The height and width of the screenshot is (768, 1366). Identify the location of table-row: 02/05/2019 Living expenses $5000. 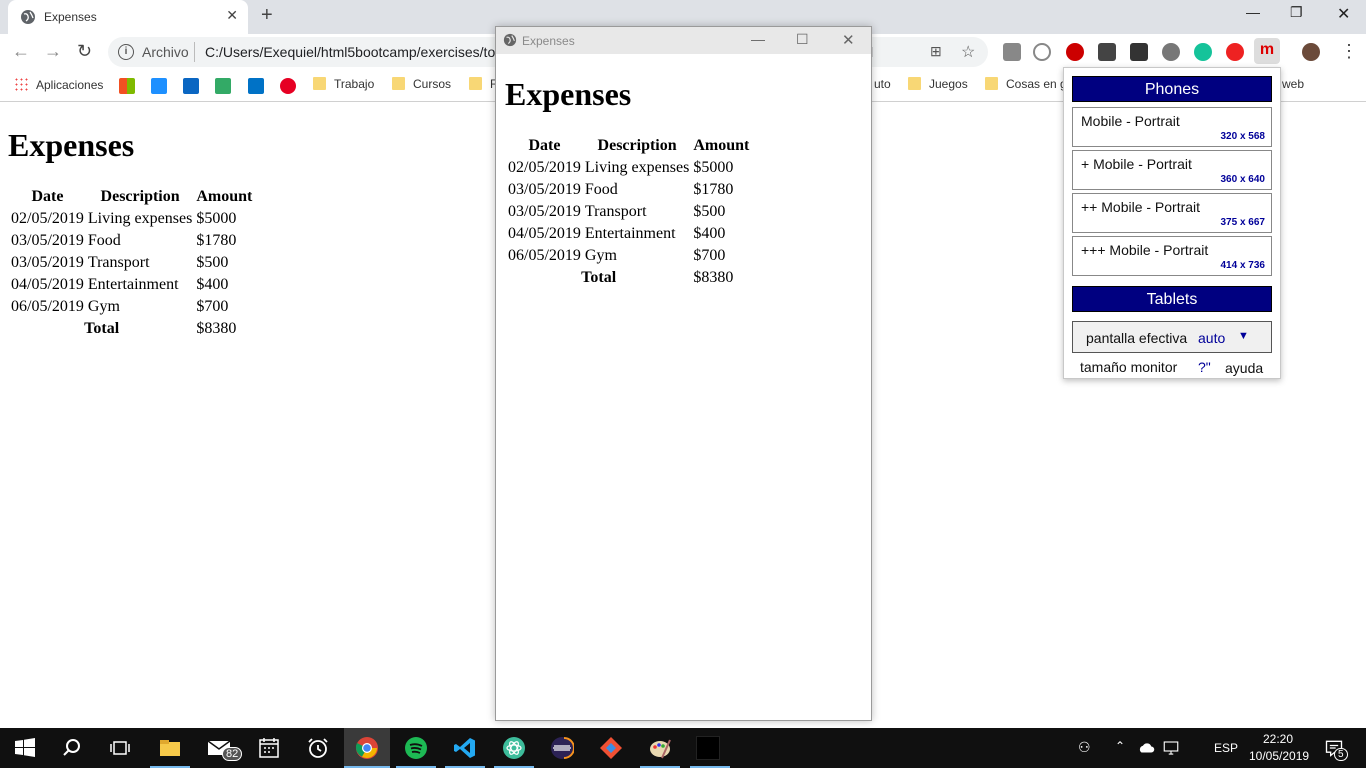
(628, 168).